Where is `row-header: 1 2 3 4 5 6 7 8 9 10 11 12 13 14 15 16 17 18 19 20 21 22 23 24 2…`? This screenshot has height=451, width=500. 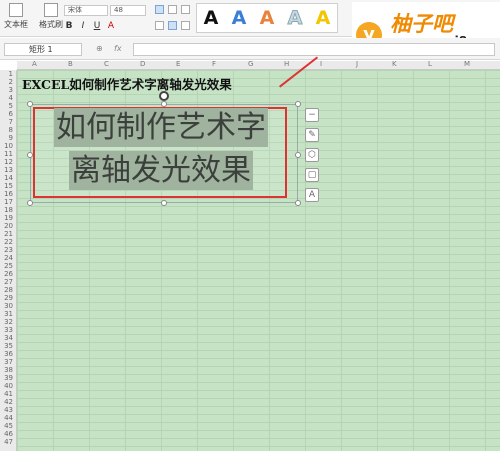
row-header: 1 2 3 4 5 6 7 8 9 10 11 12 13 14 15 16 17 18 19 20 21 22 23 24 2… is located at coordinates (8, 260).